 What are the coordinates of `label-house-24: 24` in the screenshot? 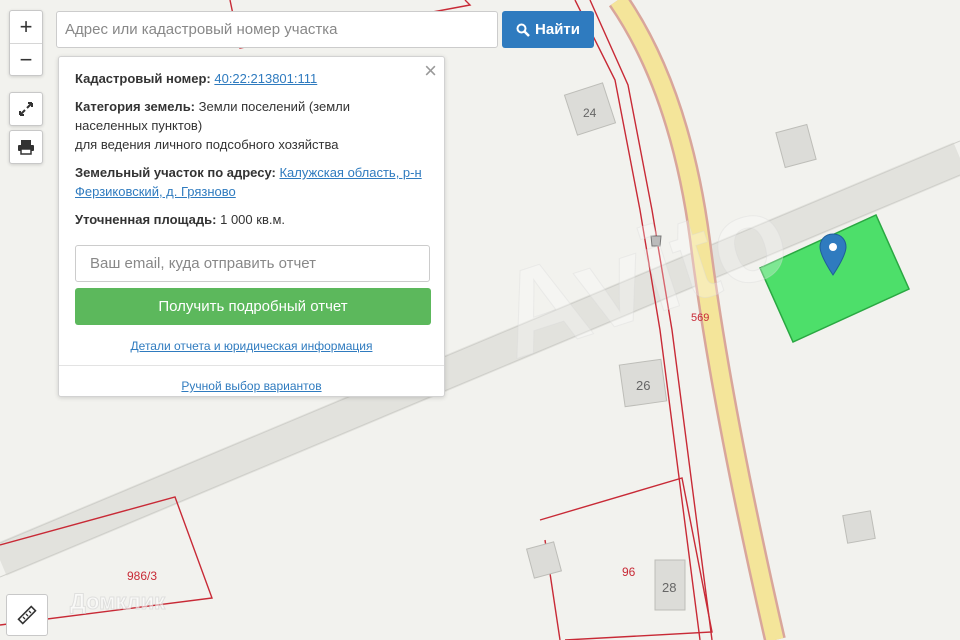 It's located at (590, 113).